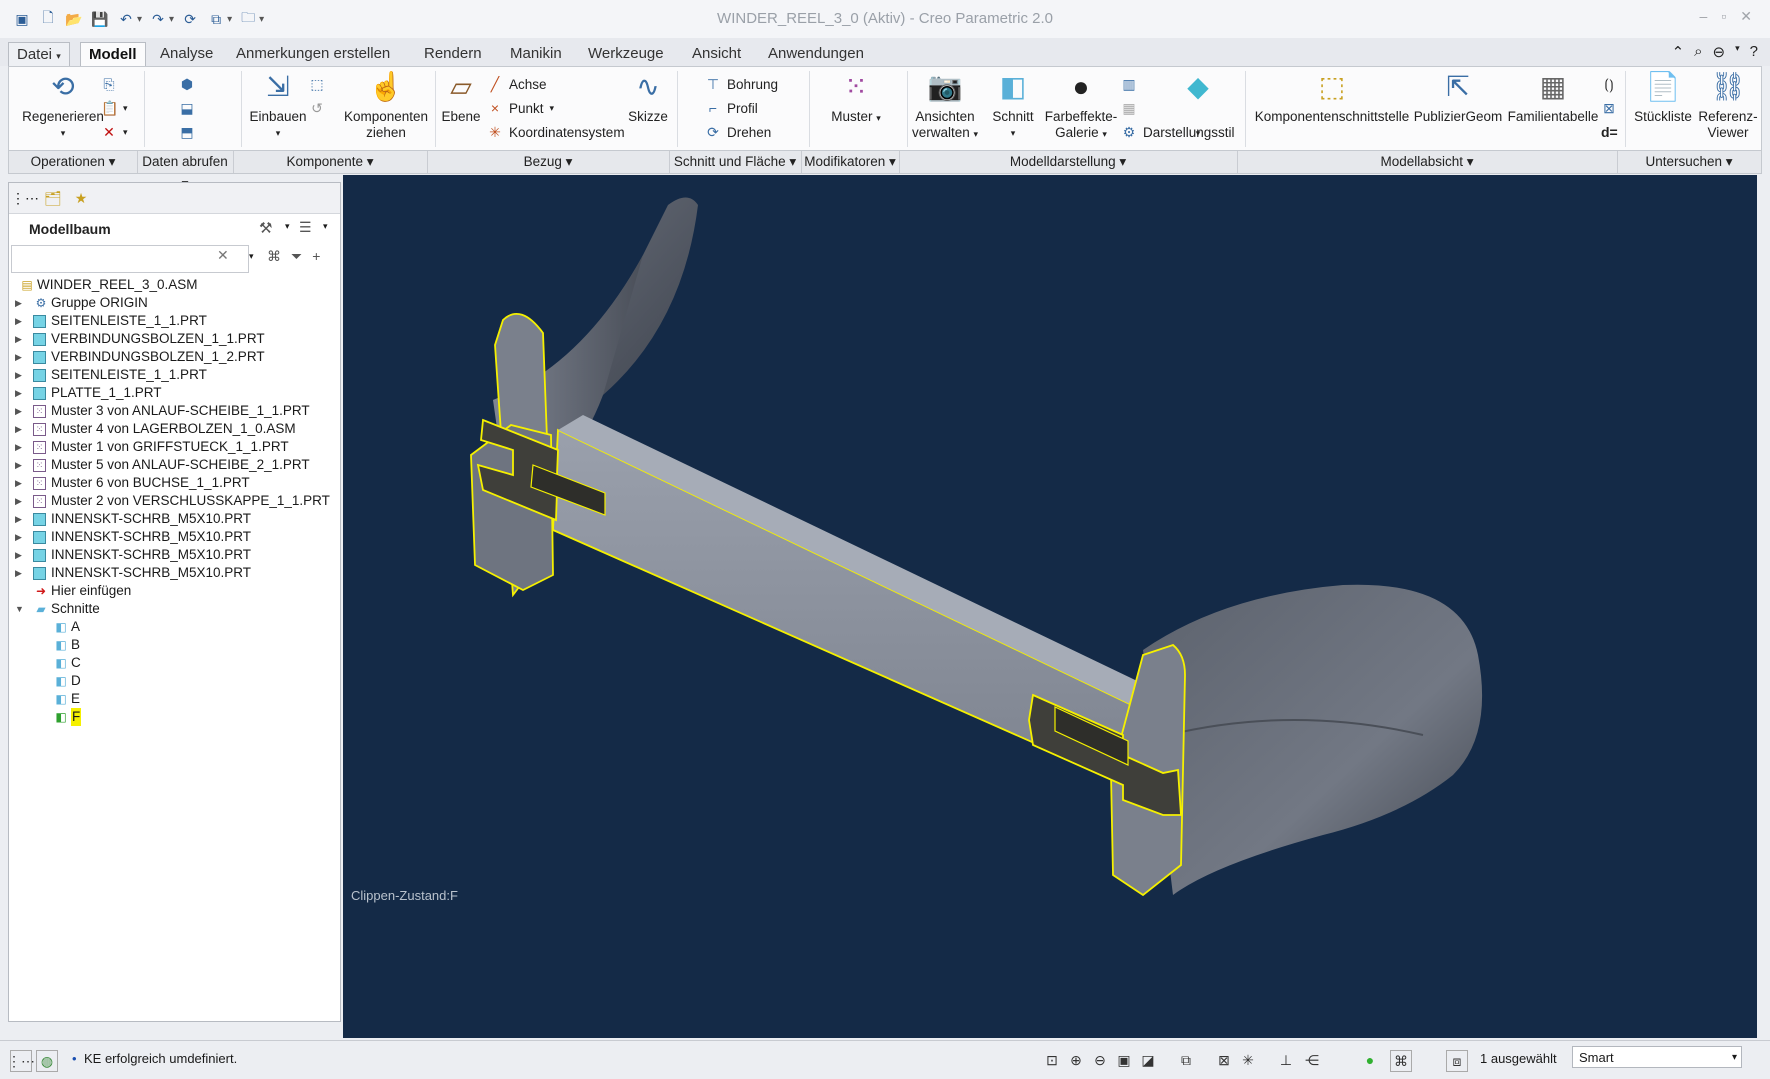  What do you see at coordinates (1068, 162) in the screenshot?
I see `group-modelldarstellung: Modelldarstellung ▾` at bounding box center [1068, 162].